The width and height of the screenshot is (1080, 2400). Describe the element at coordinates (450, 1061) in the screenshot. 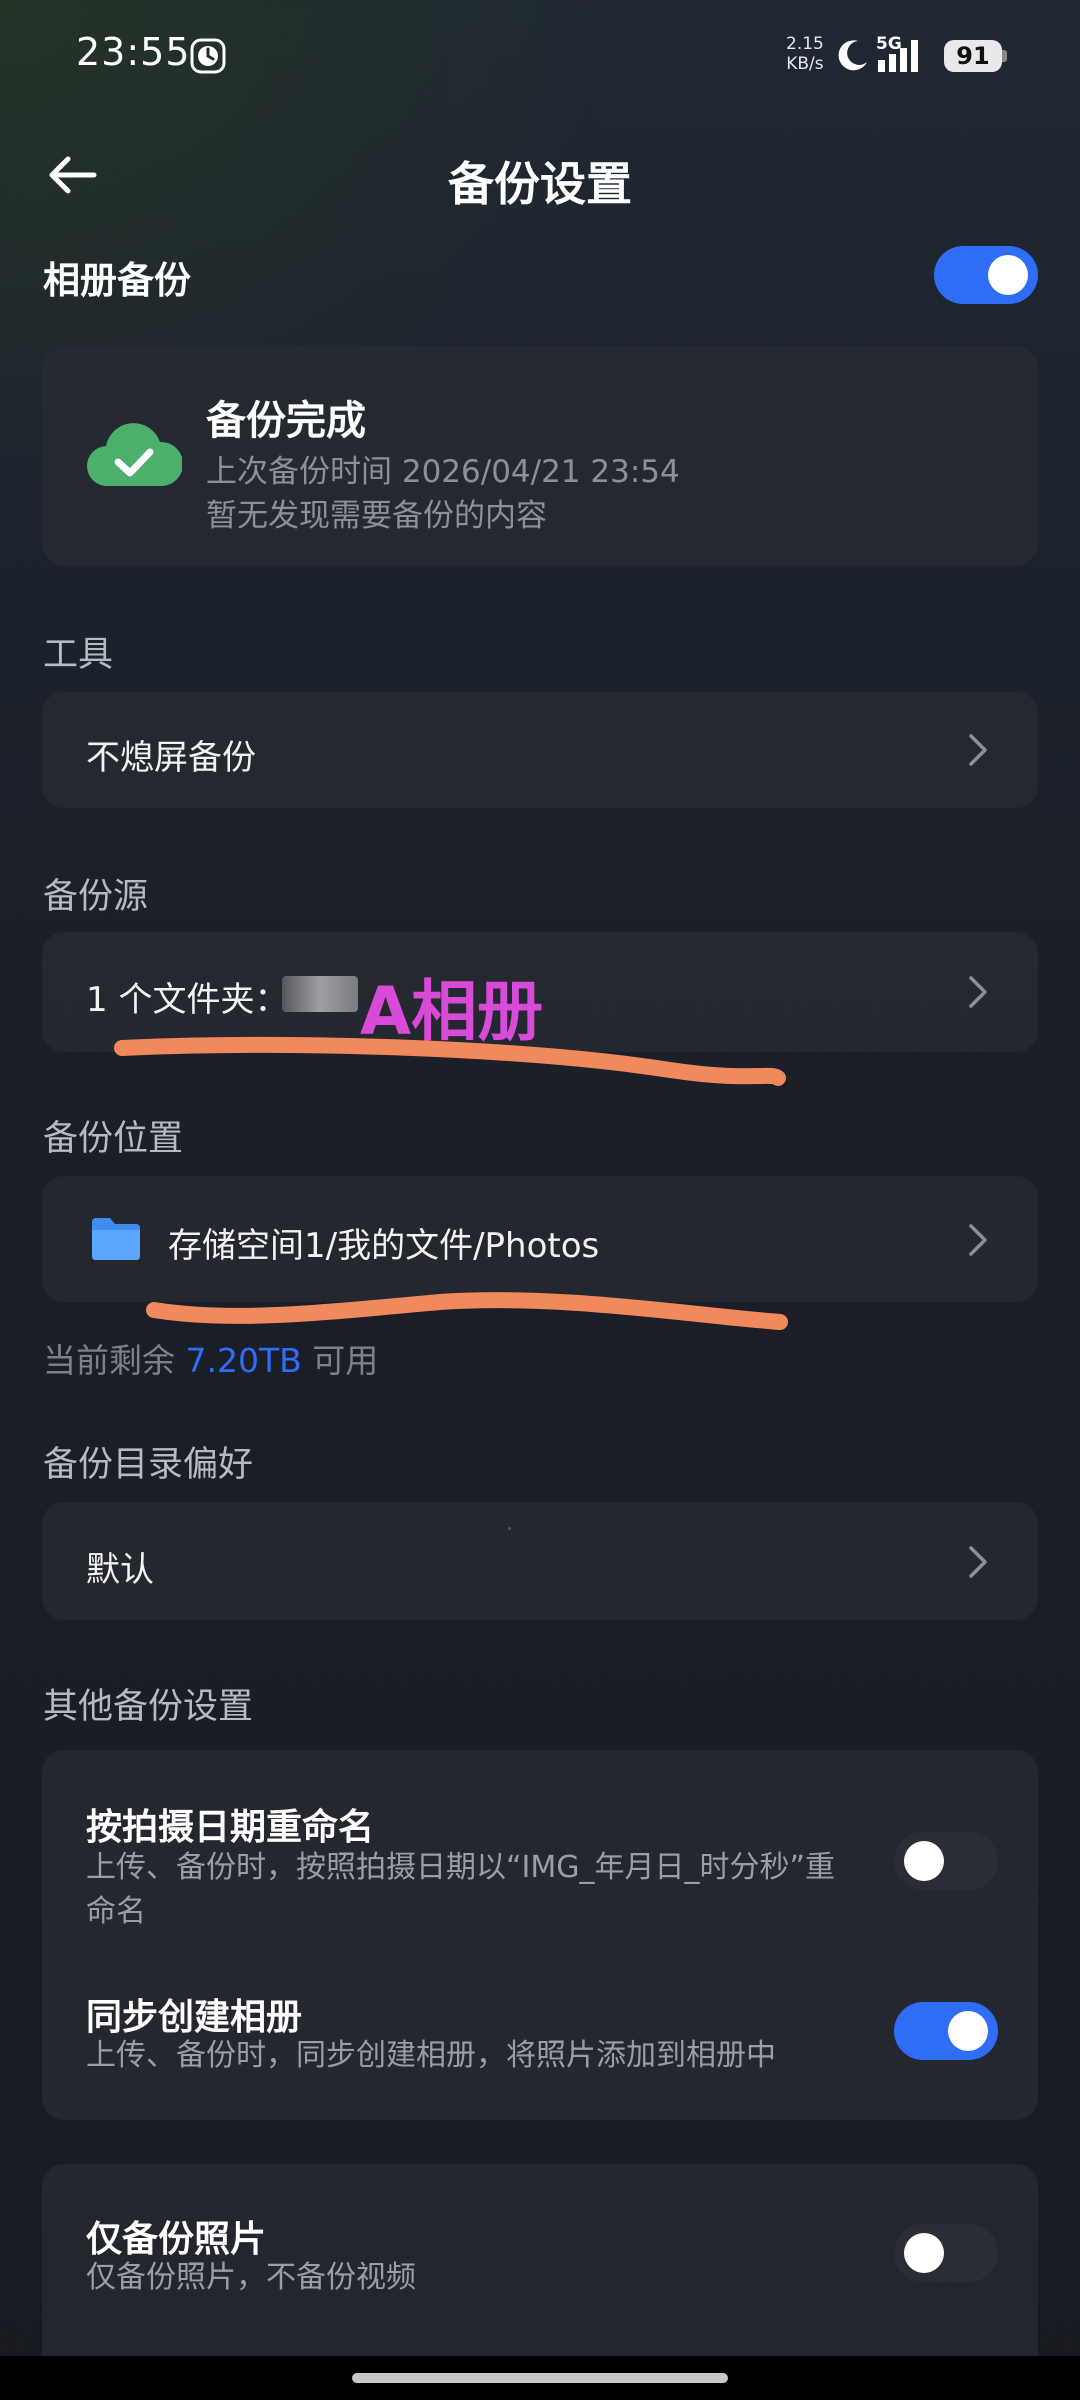

I see `orange-underline-mark` at that location.